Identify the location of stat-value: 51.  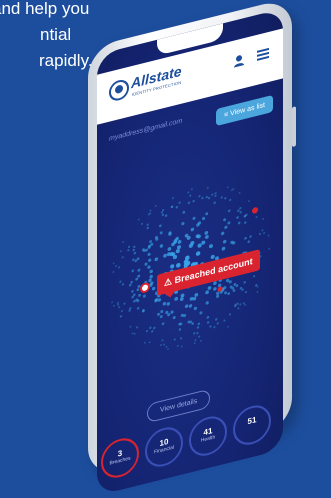
(252, 420).